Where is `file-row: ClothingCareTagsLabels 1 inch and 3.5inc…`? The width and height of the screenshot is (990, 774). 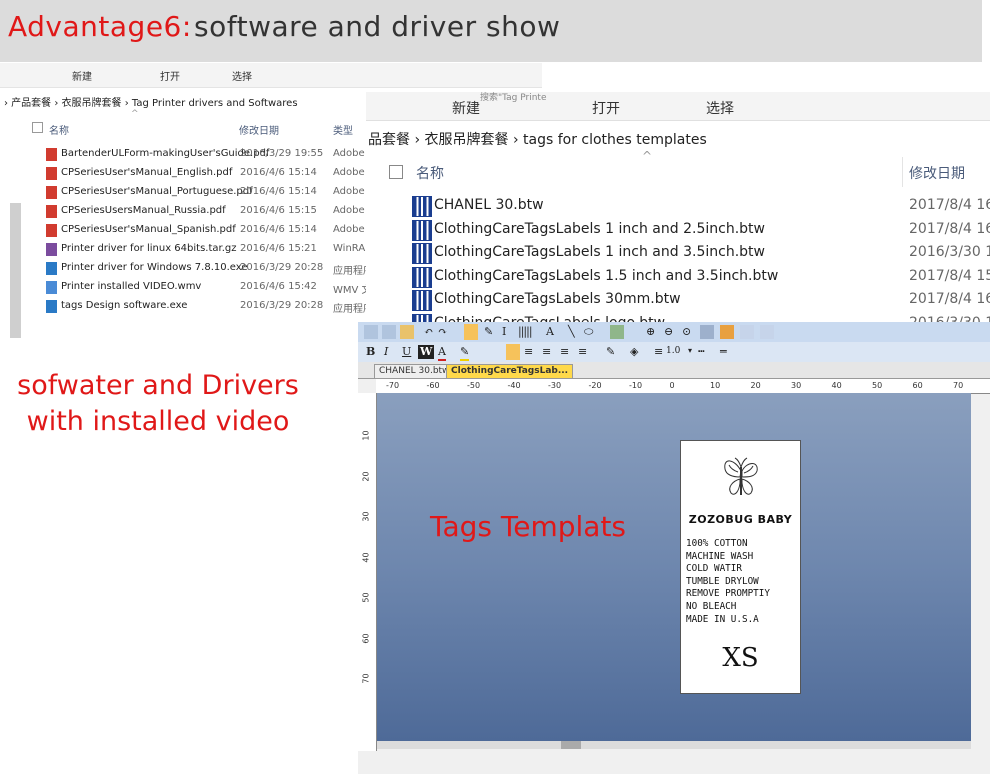 file-row: ClothingCareTagsLabels 1 inch and 3.5inc… is located at coordinates (678, 253).